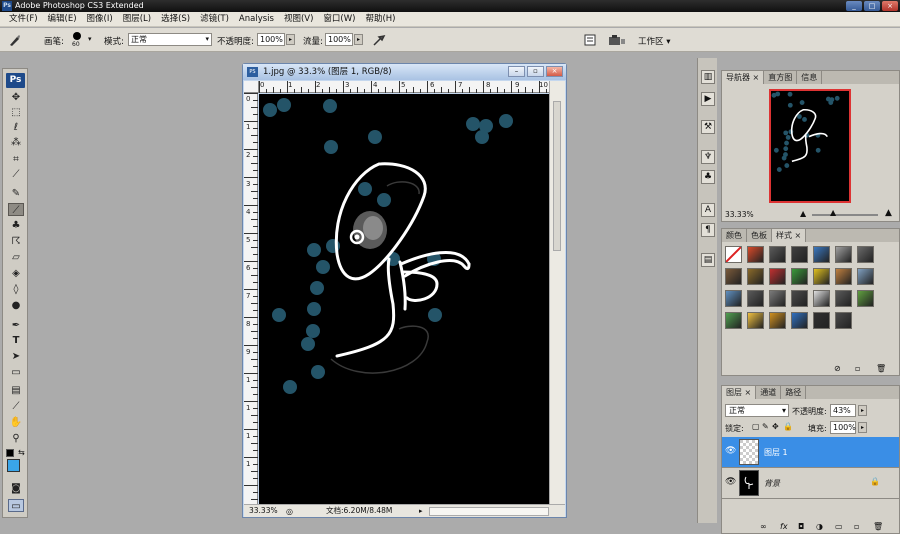 The height and width of the screenshot is (534, 900). Describe the element at coordinates (13, 465) in the screenshot. I see `foreground-color-swatch` at that location.